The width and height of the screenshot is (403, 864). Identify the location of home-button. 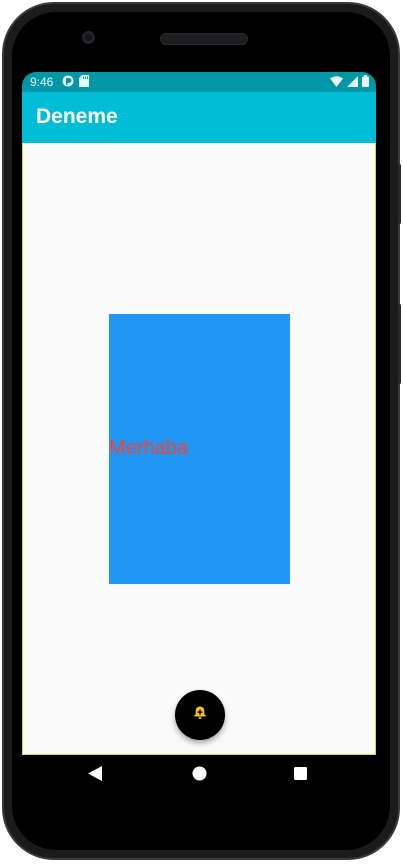
(199, 776).